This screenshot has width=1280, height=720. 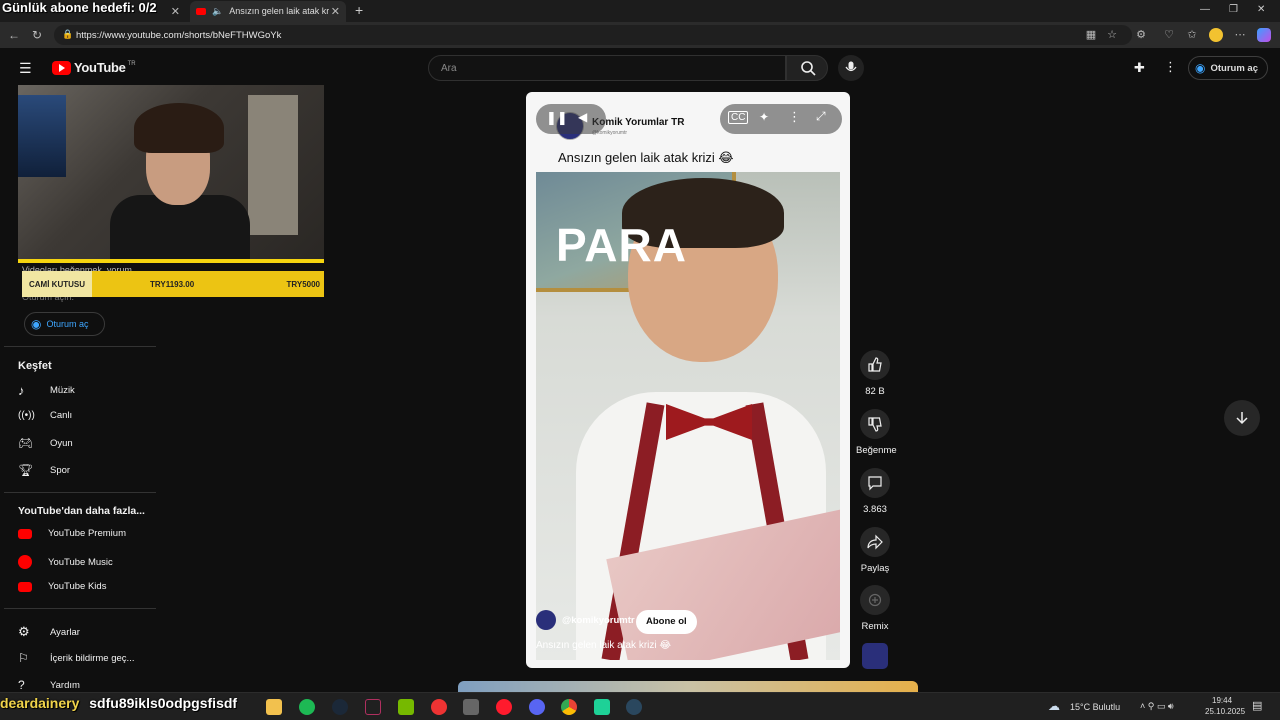 I want to click on sidebar-item-sports: 🏆︎ Spor, so click(x=44, y=470).